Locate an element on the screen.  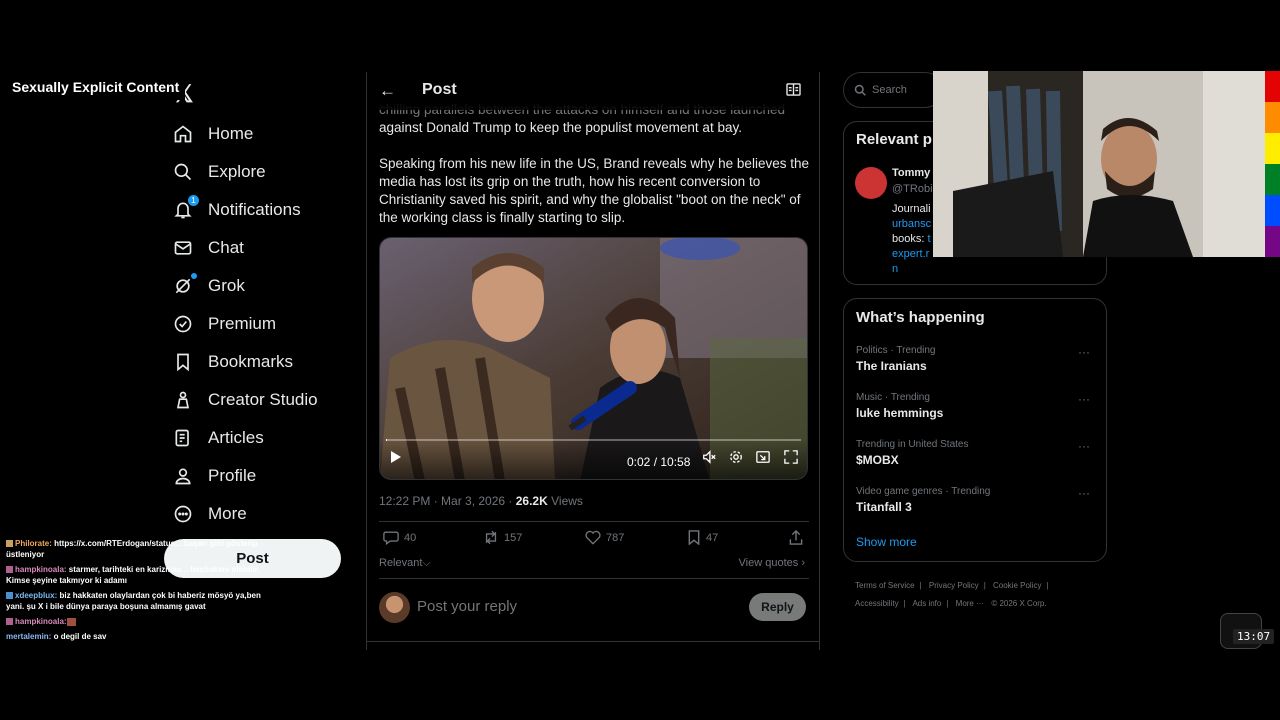
nav-item-home: Home is located at coordinates (212, 134).